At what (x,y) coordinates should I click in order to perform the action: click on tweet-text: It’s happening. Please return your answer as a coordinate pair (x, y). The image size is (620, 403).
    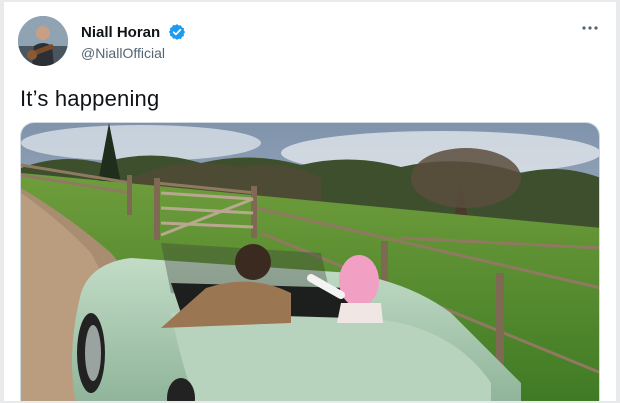
    Looking at the image, I should click on (90, 98).